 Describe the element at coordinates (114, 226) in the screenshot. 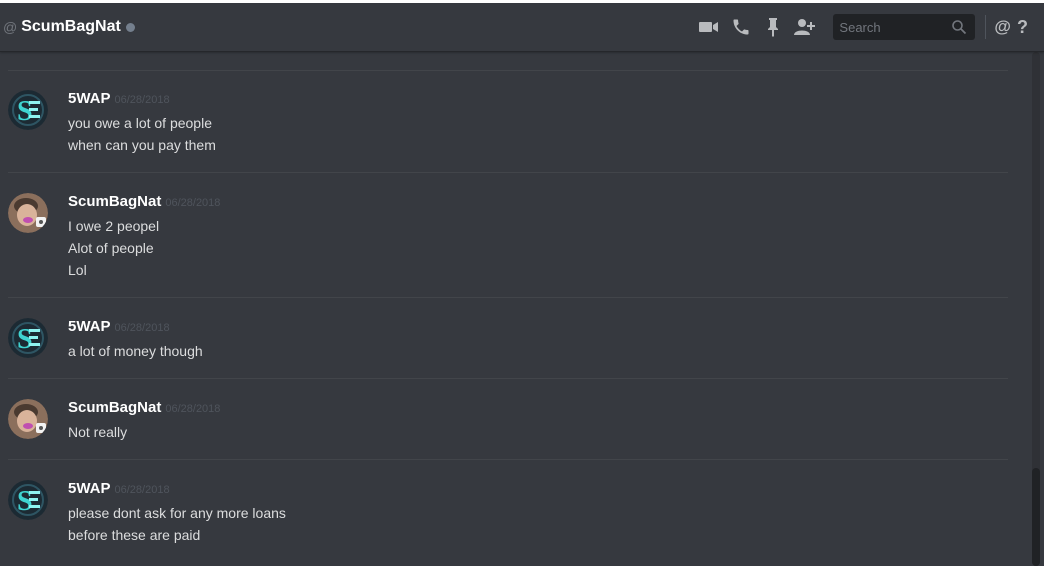

I see `message-text: I owe 2 peopel` at that location.